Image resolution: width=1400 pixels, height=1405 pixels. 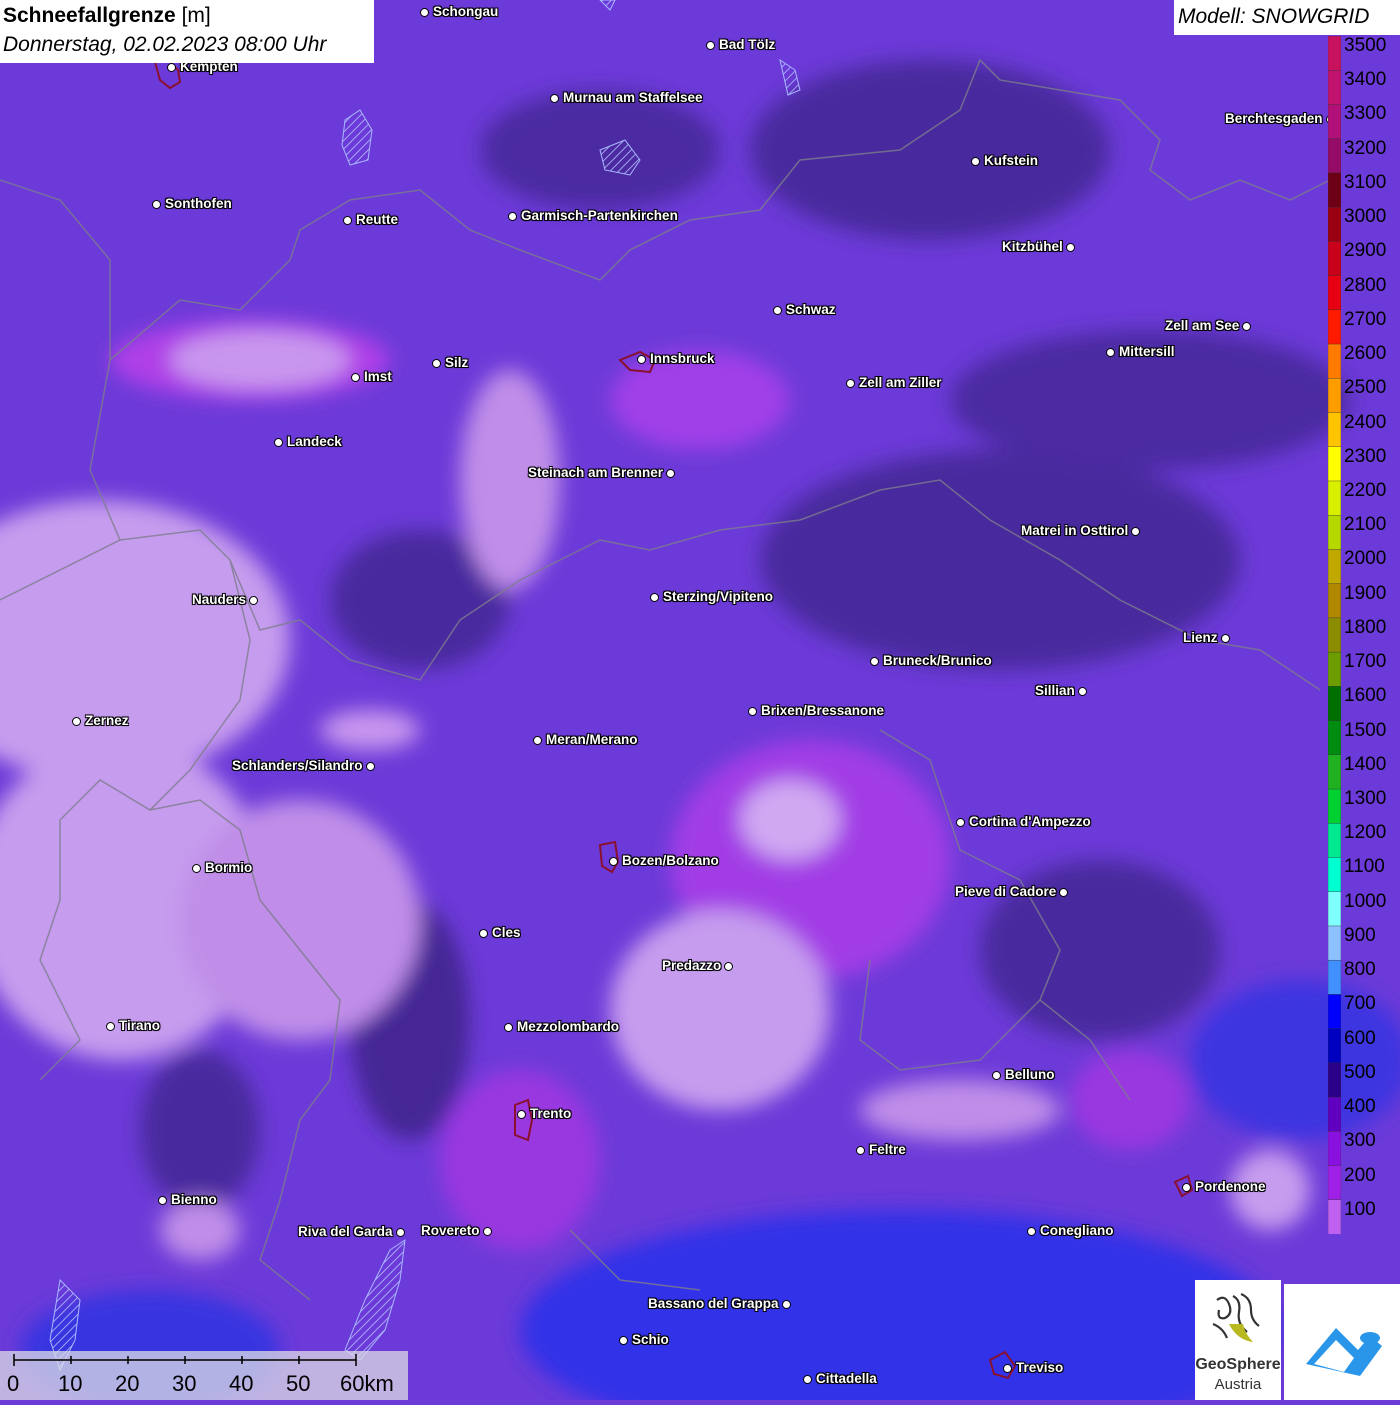 I want to click on legend-label: 2500, so click(x=1365, y=388).